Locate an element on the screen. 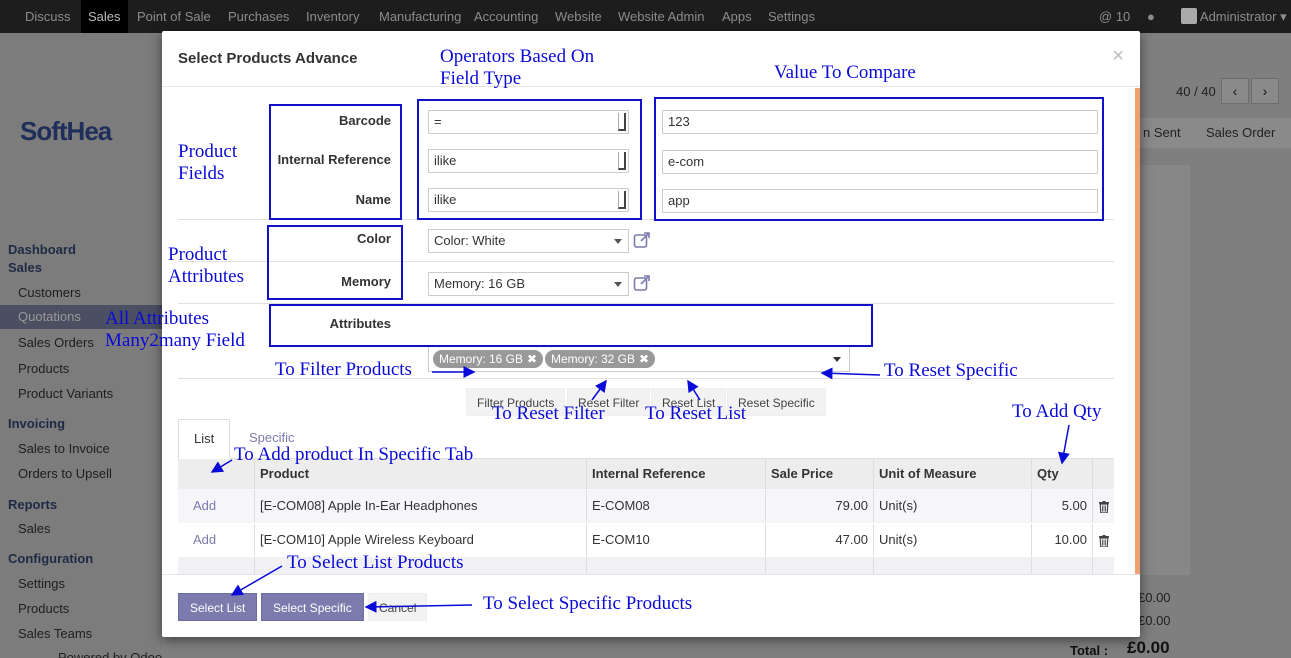  annotation-to-add-product: To Add product In Specific Tab is located at coordinates (354, 454).